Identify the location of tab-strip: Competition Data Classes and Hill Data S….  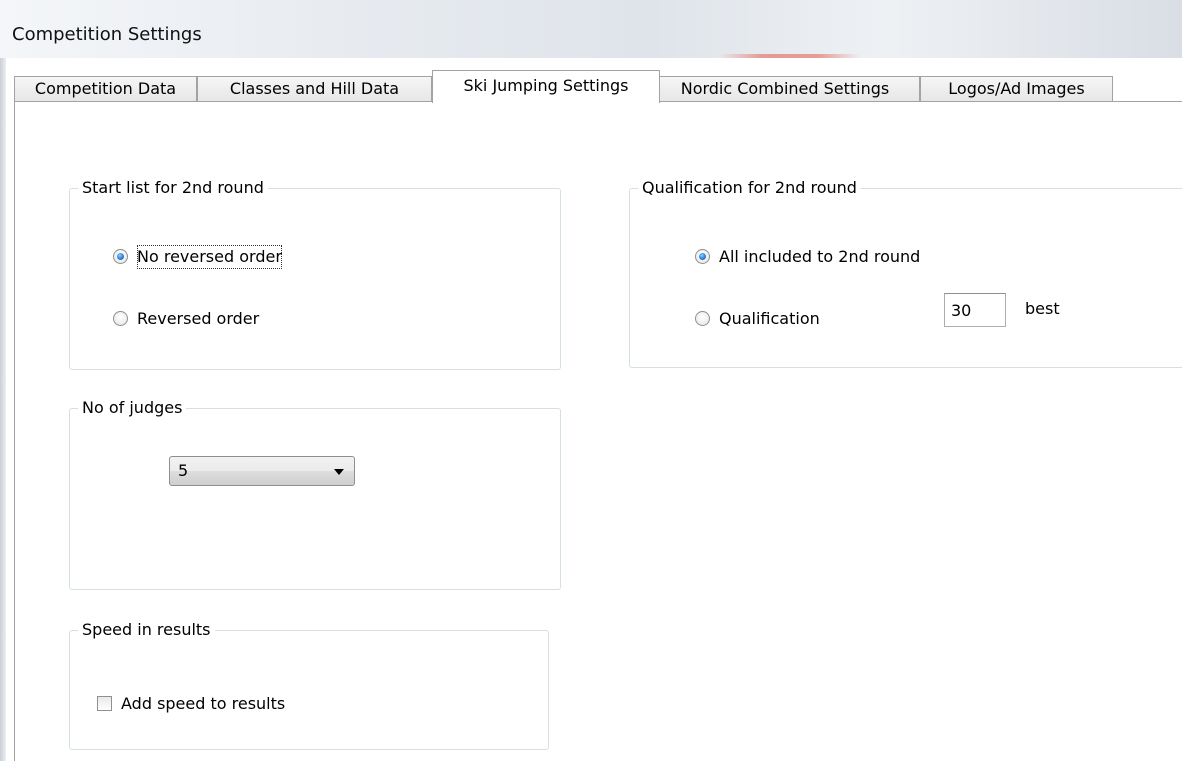
(598, 86).